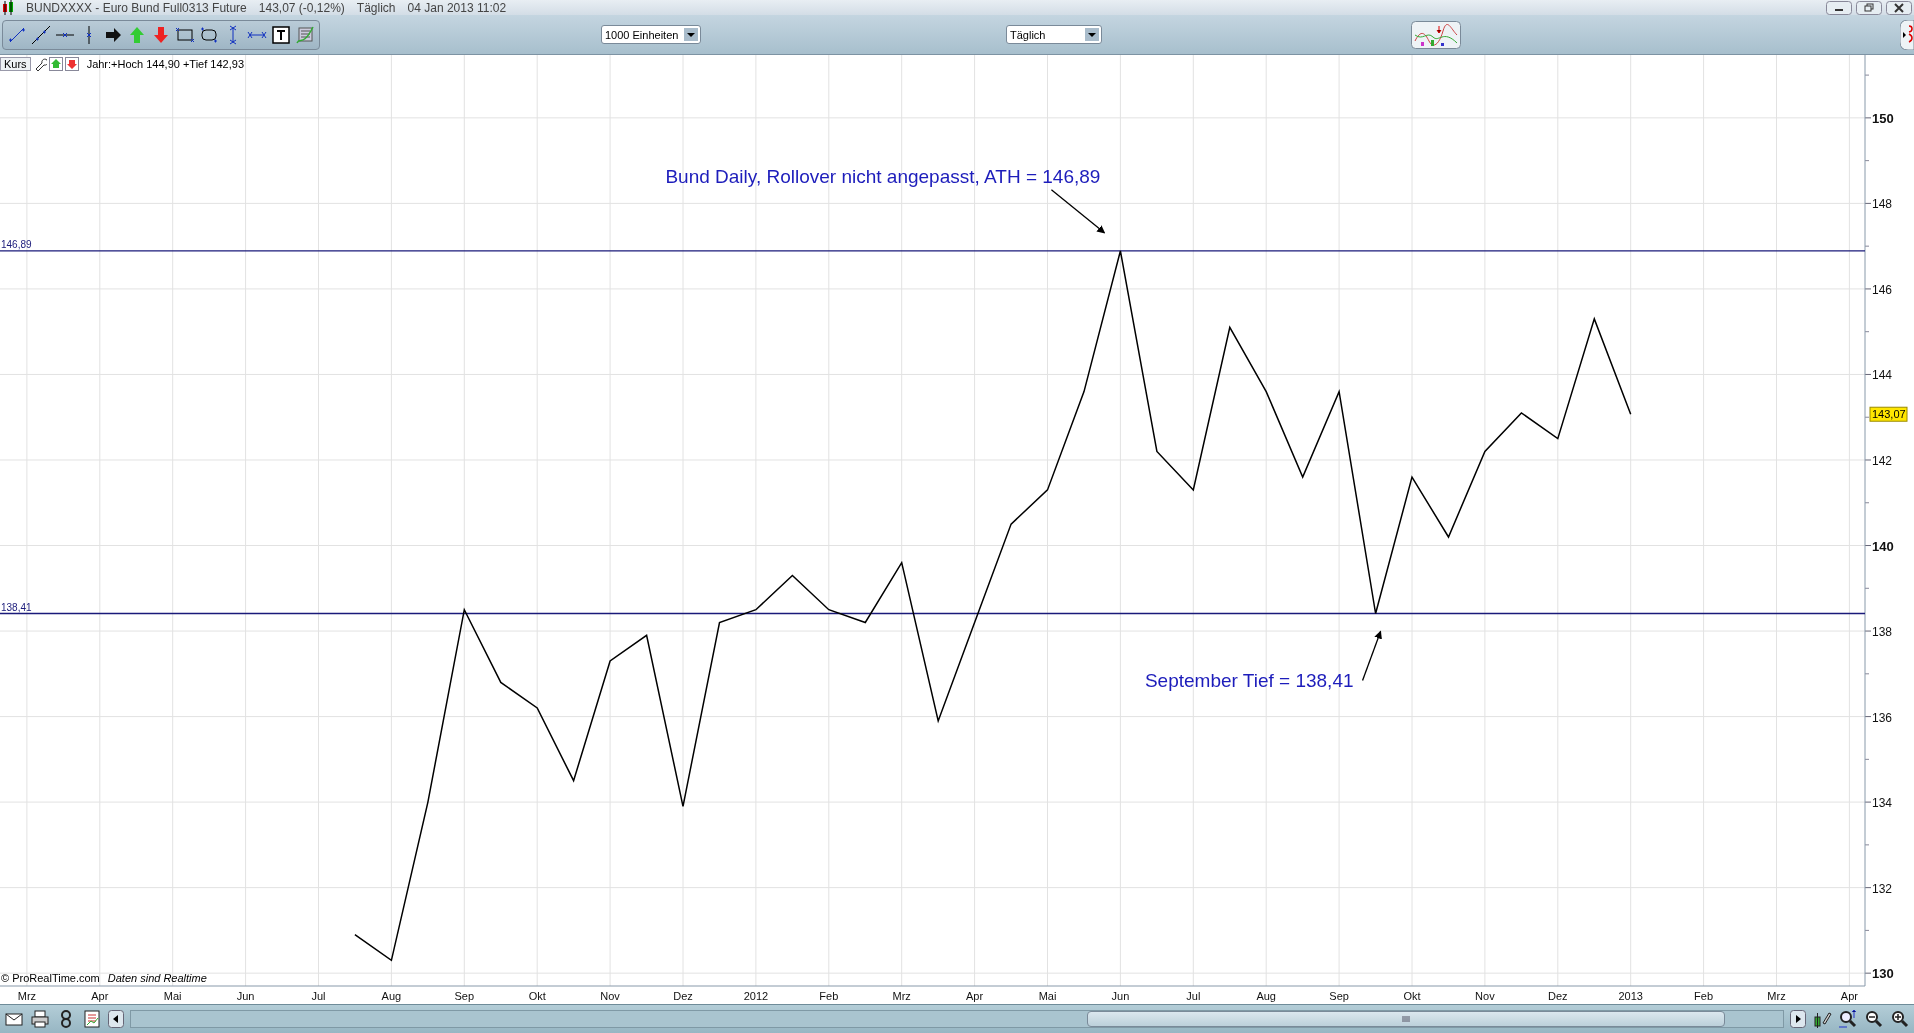 This screenshot has width=1914, height=1033. What do you see at coordinates (1888, 414) in the screenshot?
I see `price-tag: 143,07` at bounding box center [1888, 414].